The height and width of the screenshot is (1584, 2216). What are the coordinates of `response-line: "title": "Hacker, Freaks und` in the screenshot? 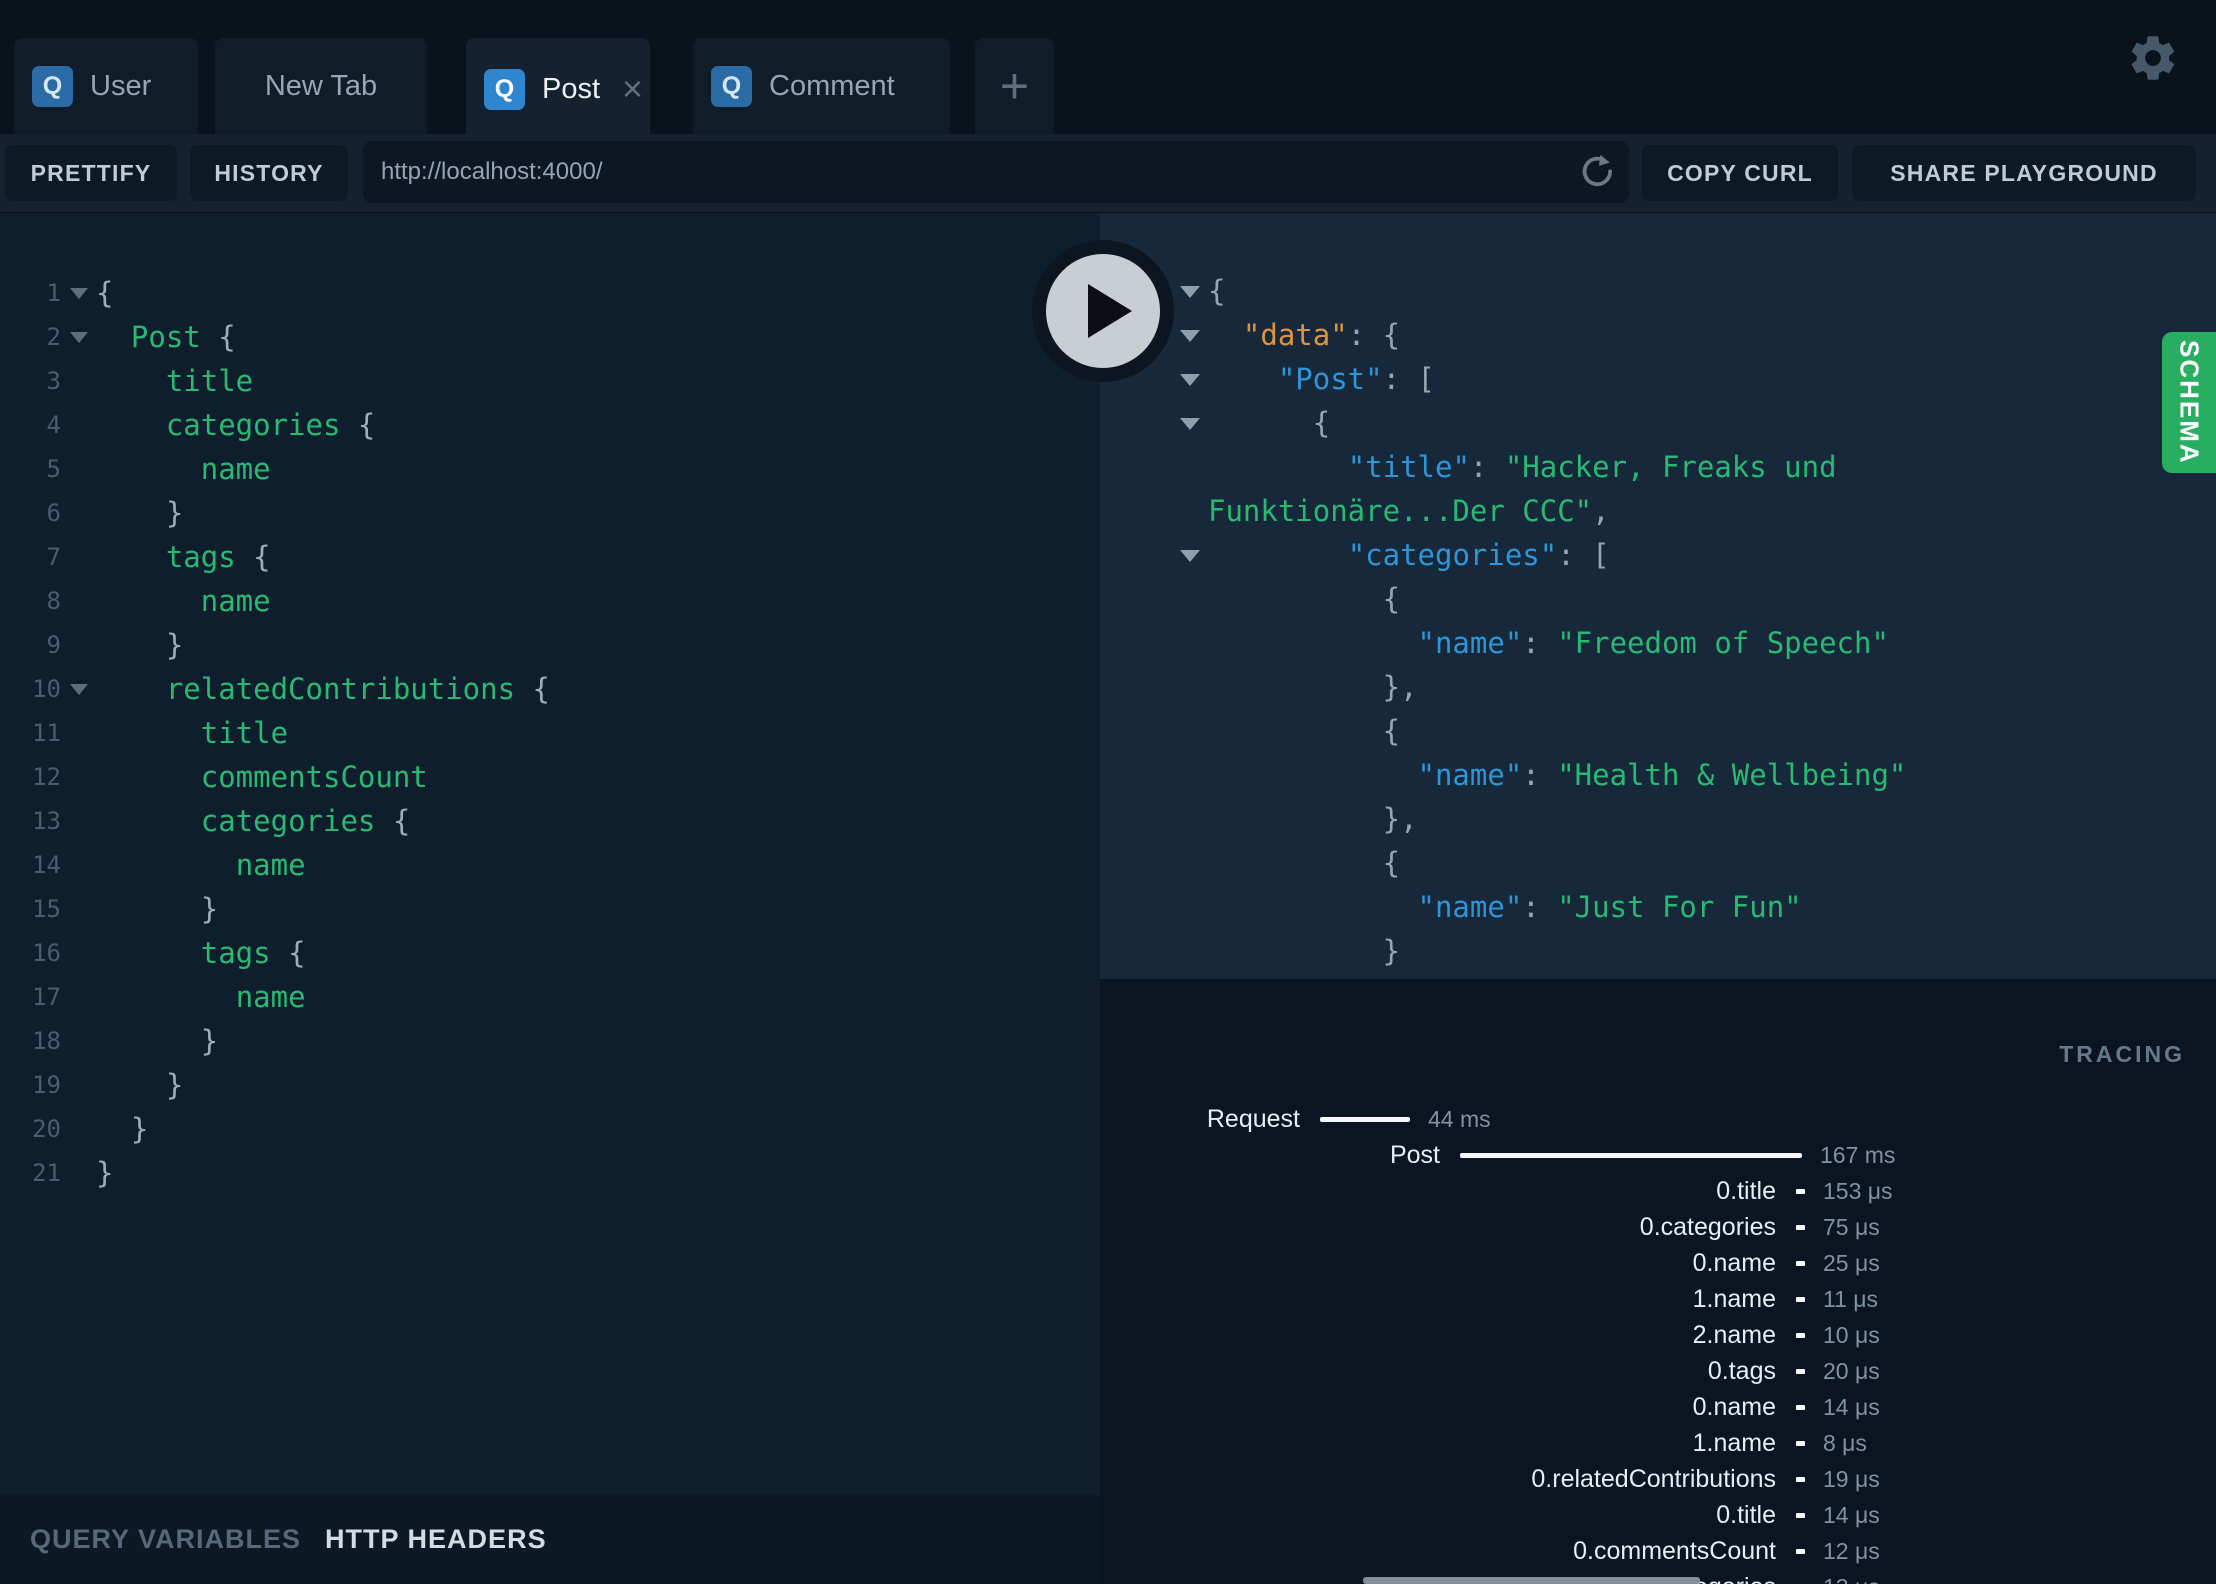 It's located at (1592, 467).